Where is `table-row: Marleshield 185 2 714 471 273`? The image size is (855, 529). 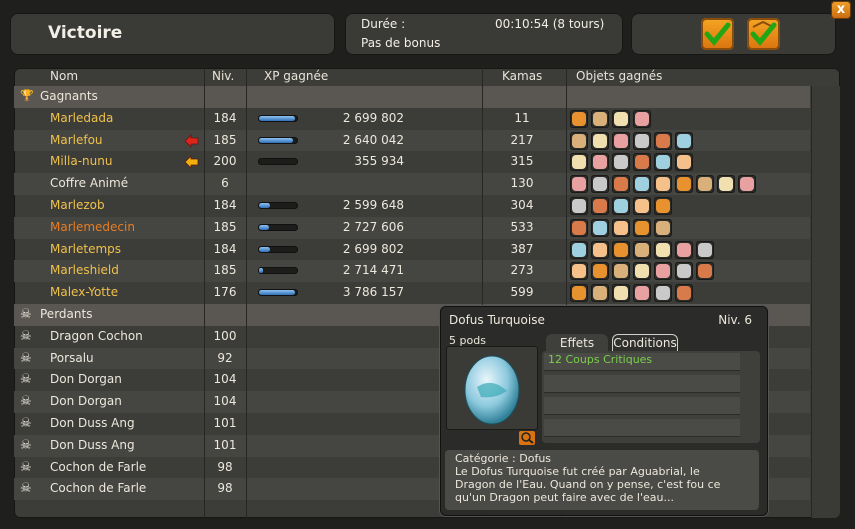
table-row: Marleshield 185 2 714 471 273 is located at coordinates (412, 271).